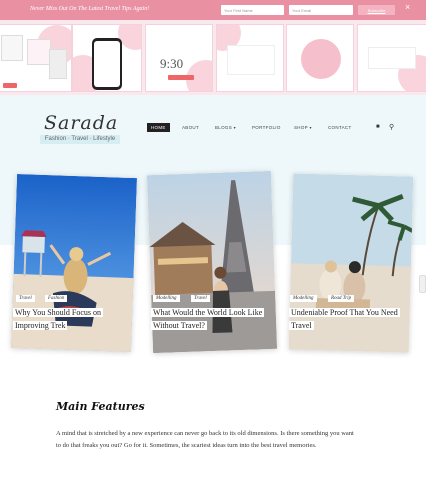 This screenshot has width=426, height=482. I want to click on nav-item-portfolio: PORTFOLIO, so click(266, 127).